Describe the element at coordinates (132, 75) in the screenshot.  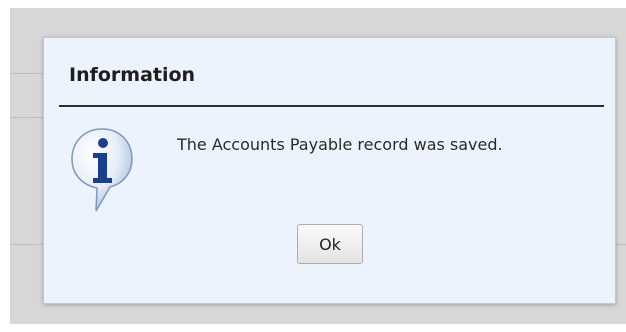
I see `dialog-title: Information` at that location.